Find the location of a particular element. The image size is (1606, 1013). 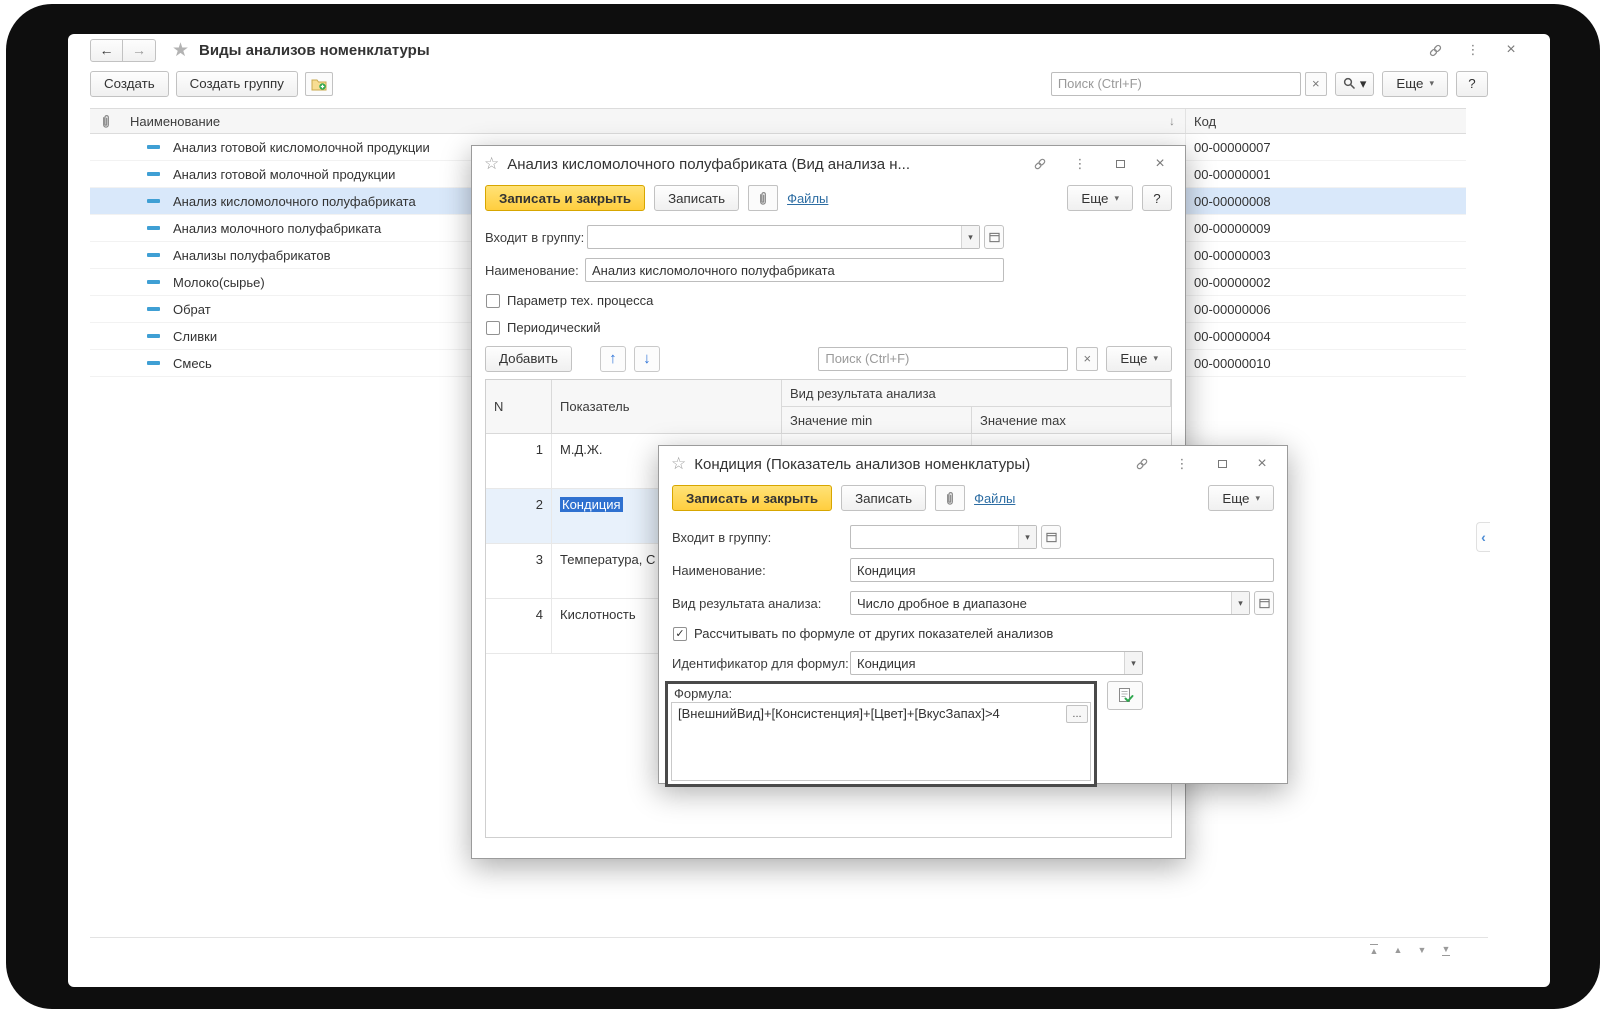

name-field-row: Наименование: is located at coordinates (828, 270).